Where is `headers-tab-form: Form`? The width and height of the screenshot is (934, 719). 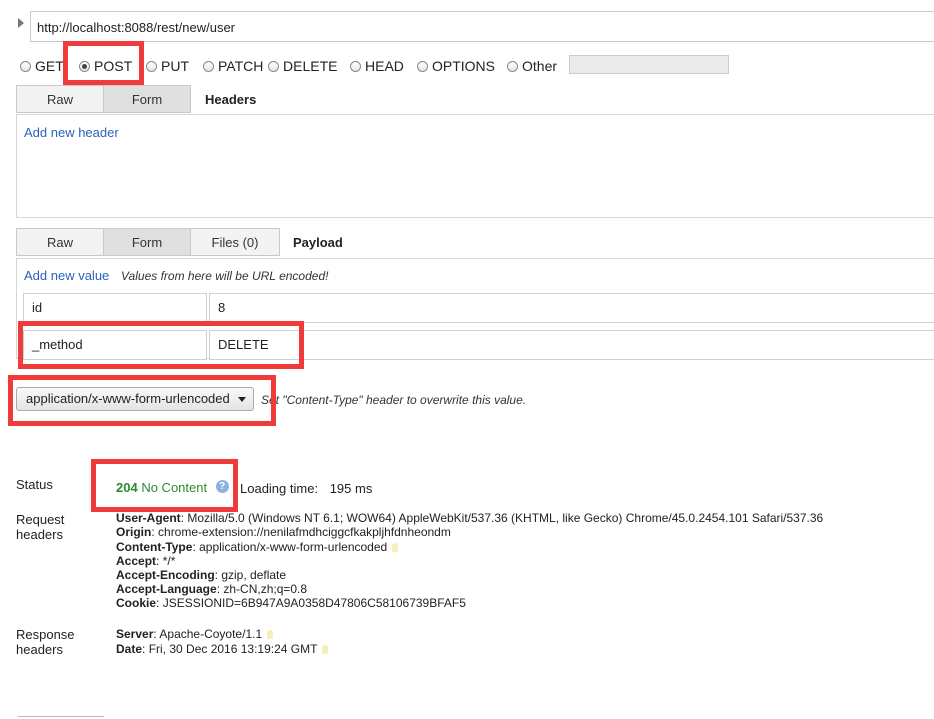 headers-tab-form: Form is located at coordinates (147, 99).